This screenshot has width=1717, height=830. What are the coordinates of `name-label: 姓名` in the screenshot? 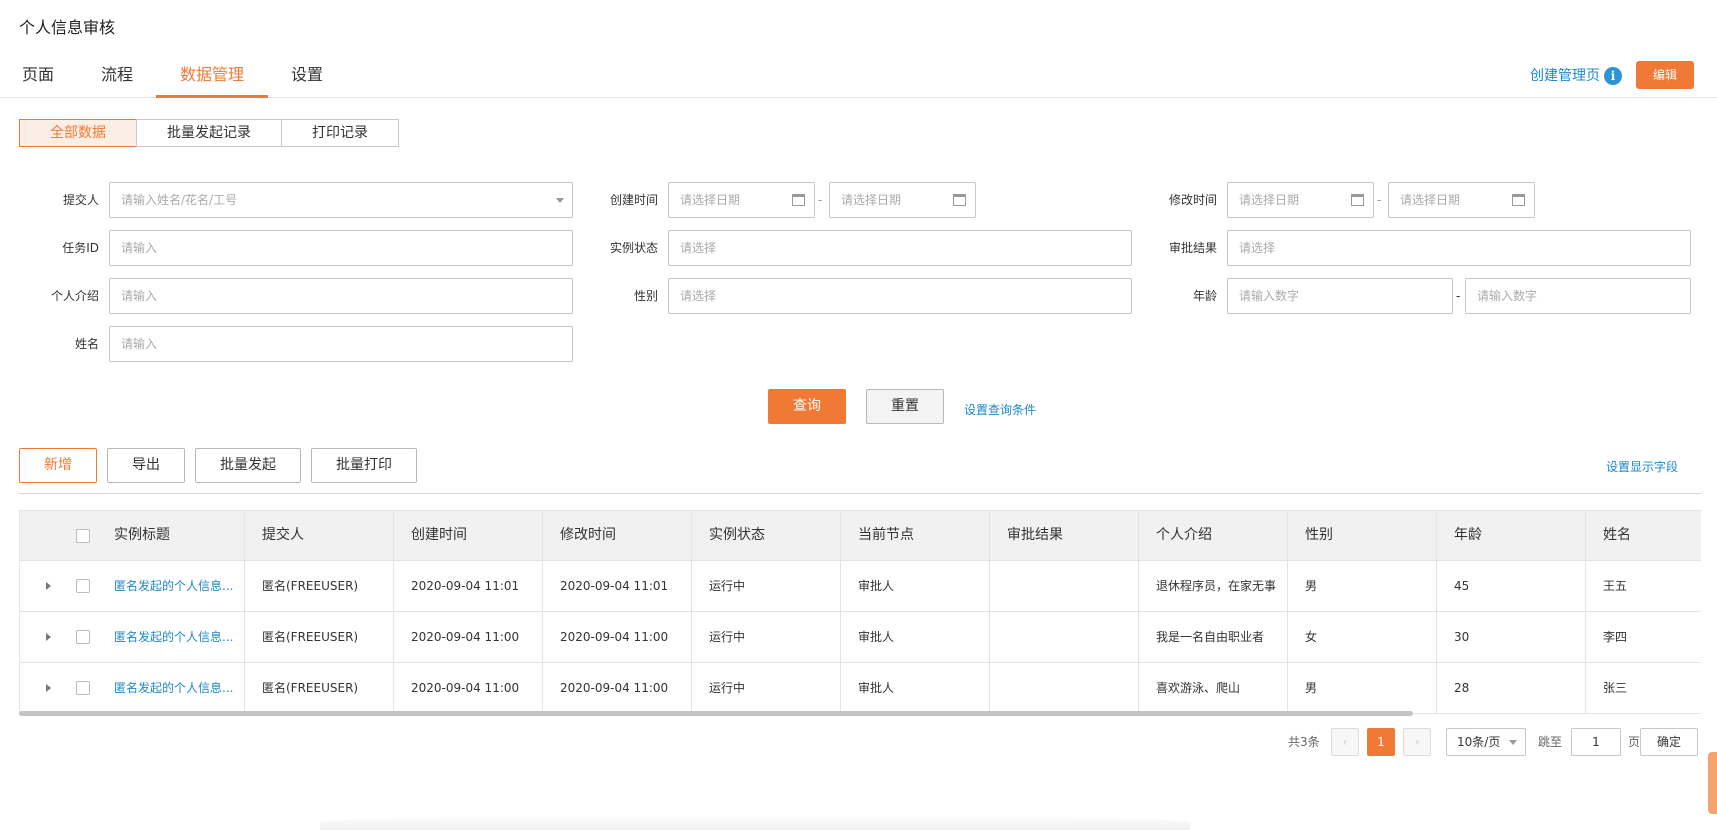 It's located at (86, 344).